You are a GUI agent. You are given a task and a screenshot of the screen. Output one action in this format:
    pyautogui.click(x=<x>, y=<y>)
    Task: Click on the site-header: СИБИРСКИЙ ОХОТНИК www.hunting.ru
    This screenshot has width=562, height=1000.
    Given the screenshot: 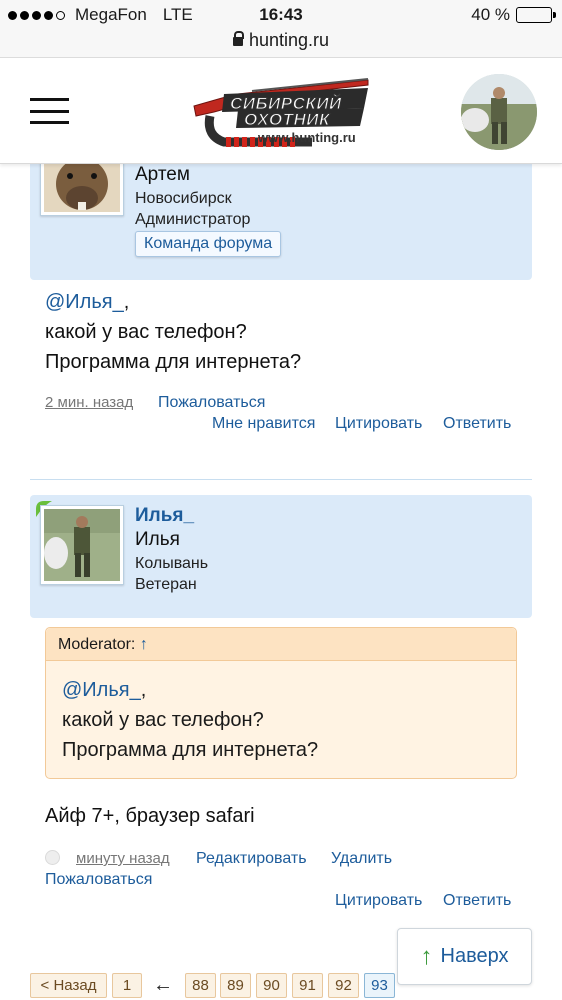 What is the action you would take?
    pyautogui.click(x=281, y=111)
    